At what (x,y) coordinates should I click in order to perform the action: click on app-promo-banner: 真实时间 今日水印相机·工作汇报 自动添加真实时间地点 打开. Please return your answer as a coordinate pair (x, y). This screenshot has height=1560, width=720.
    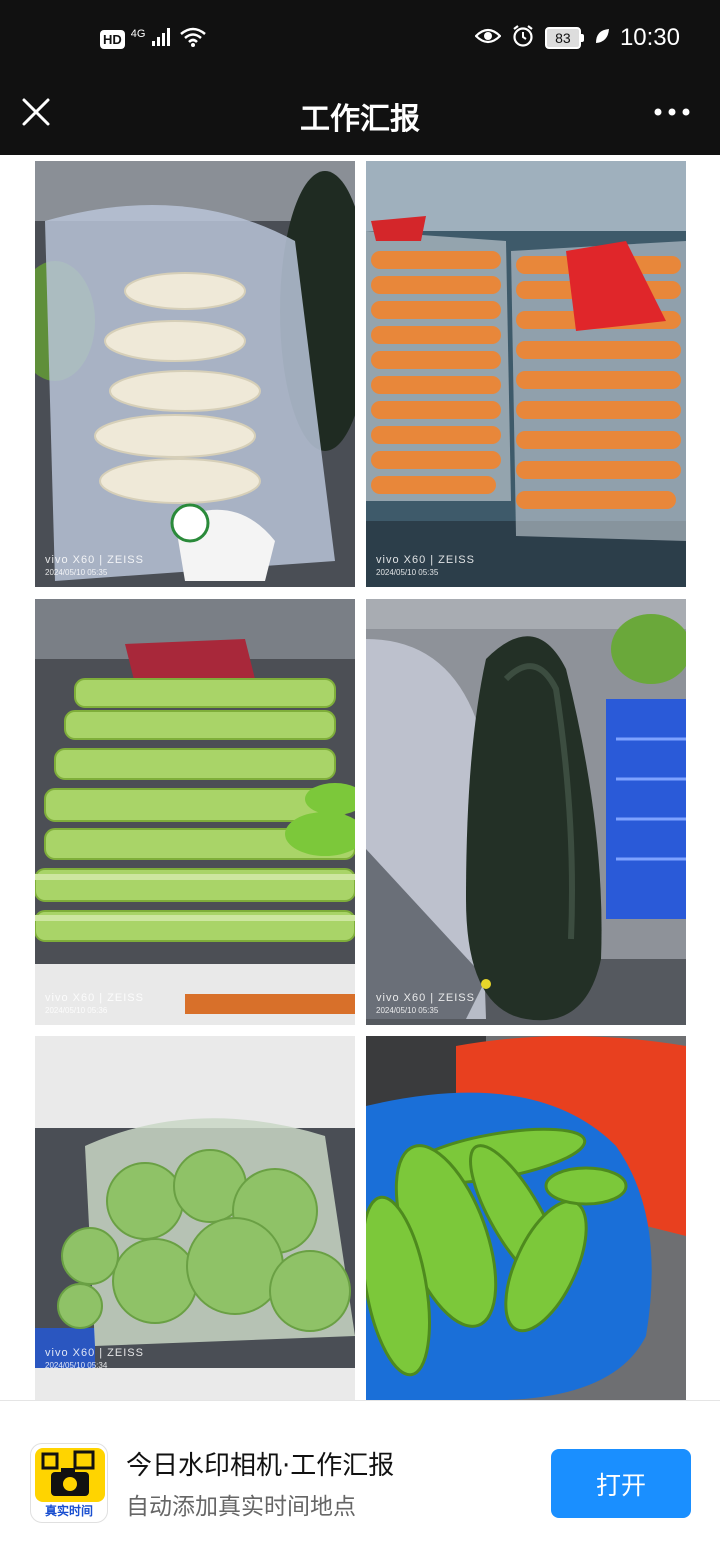
    Looking at the image, I should click on (360, 1480).